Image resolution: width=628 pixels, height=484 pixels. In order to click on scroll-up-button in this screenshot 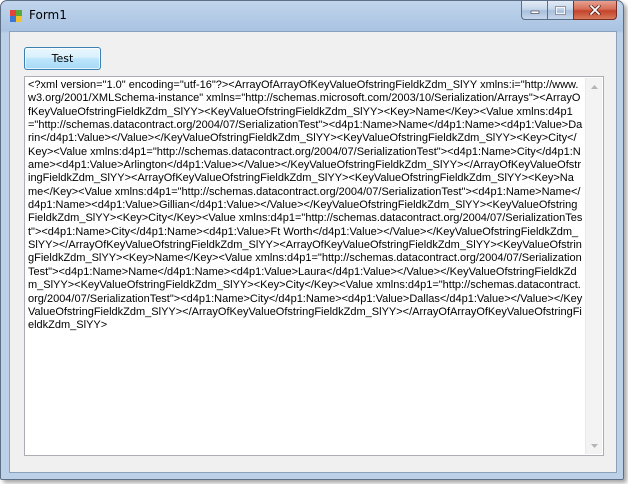, I will do `click(594, 86)`.